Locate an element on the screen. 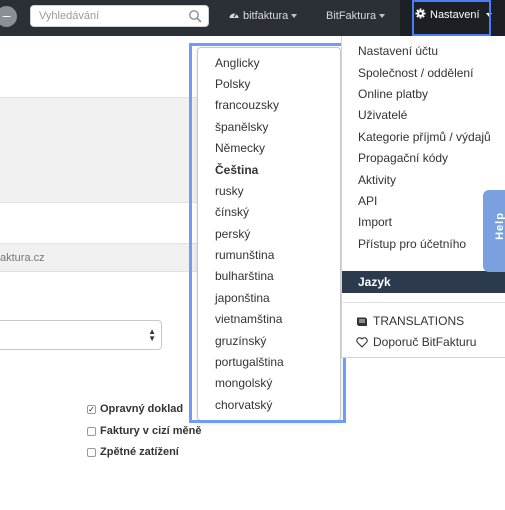 This screenshot has height=510, width=505. checkbox-label: Faktury v cizí měně is located at coordinates (151, 431).